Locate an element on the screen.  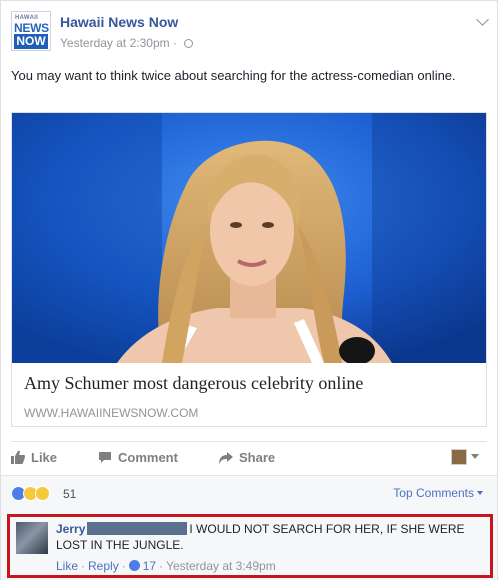
like-icon is located at coordinates (134, 565).